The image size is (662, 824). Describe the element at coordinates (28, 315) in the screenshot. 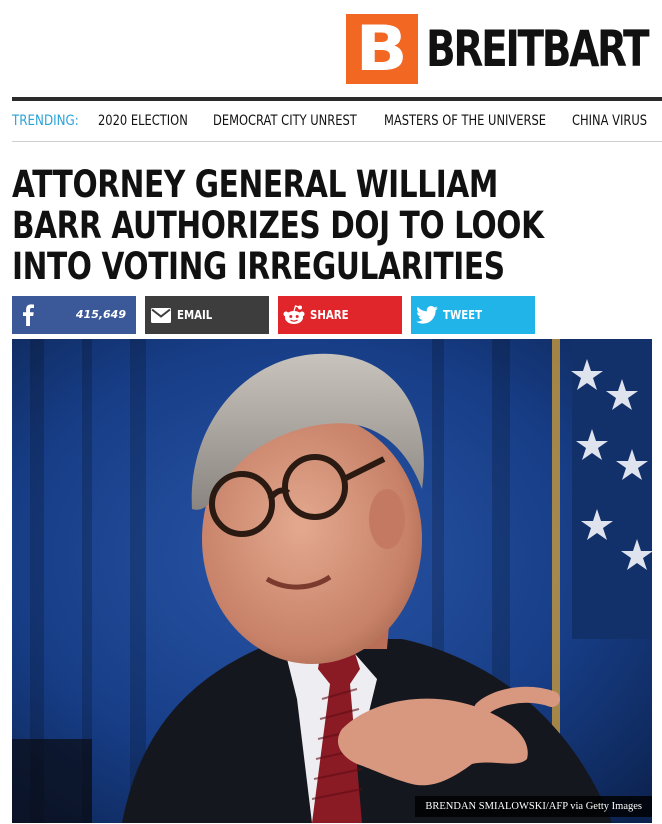

I see `facebook-icon` at that location.